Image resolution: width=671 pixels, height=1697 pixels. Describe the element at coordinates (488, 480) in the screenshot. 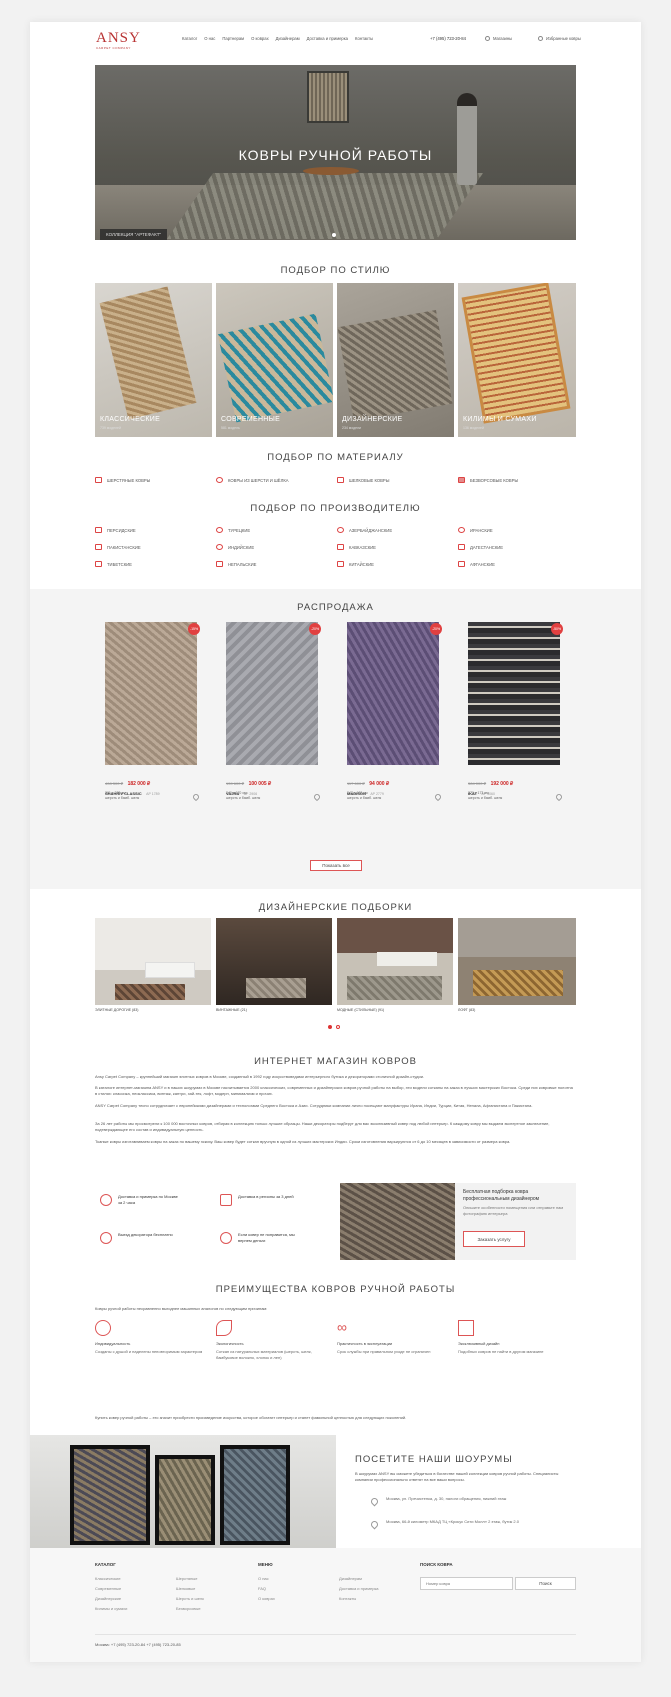

I see `material-flatweave: БЕЗВОРСОВЫЕ КОВРЫ` at that location.